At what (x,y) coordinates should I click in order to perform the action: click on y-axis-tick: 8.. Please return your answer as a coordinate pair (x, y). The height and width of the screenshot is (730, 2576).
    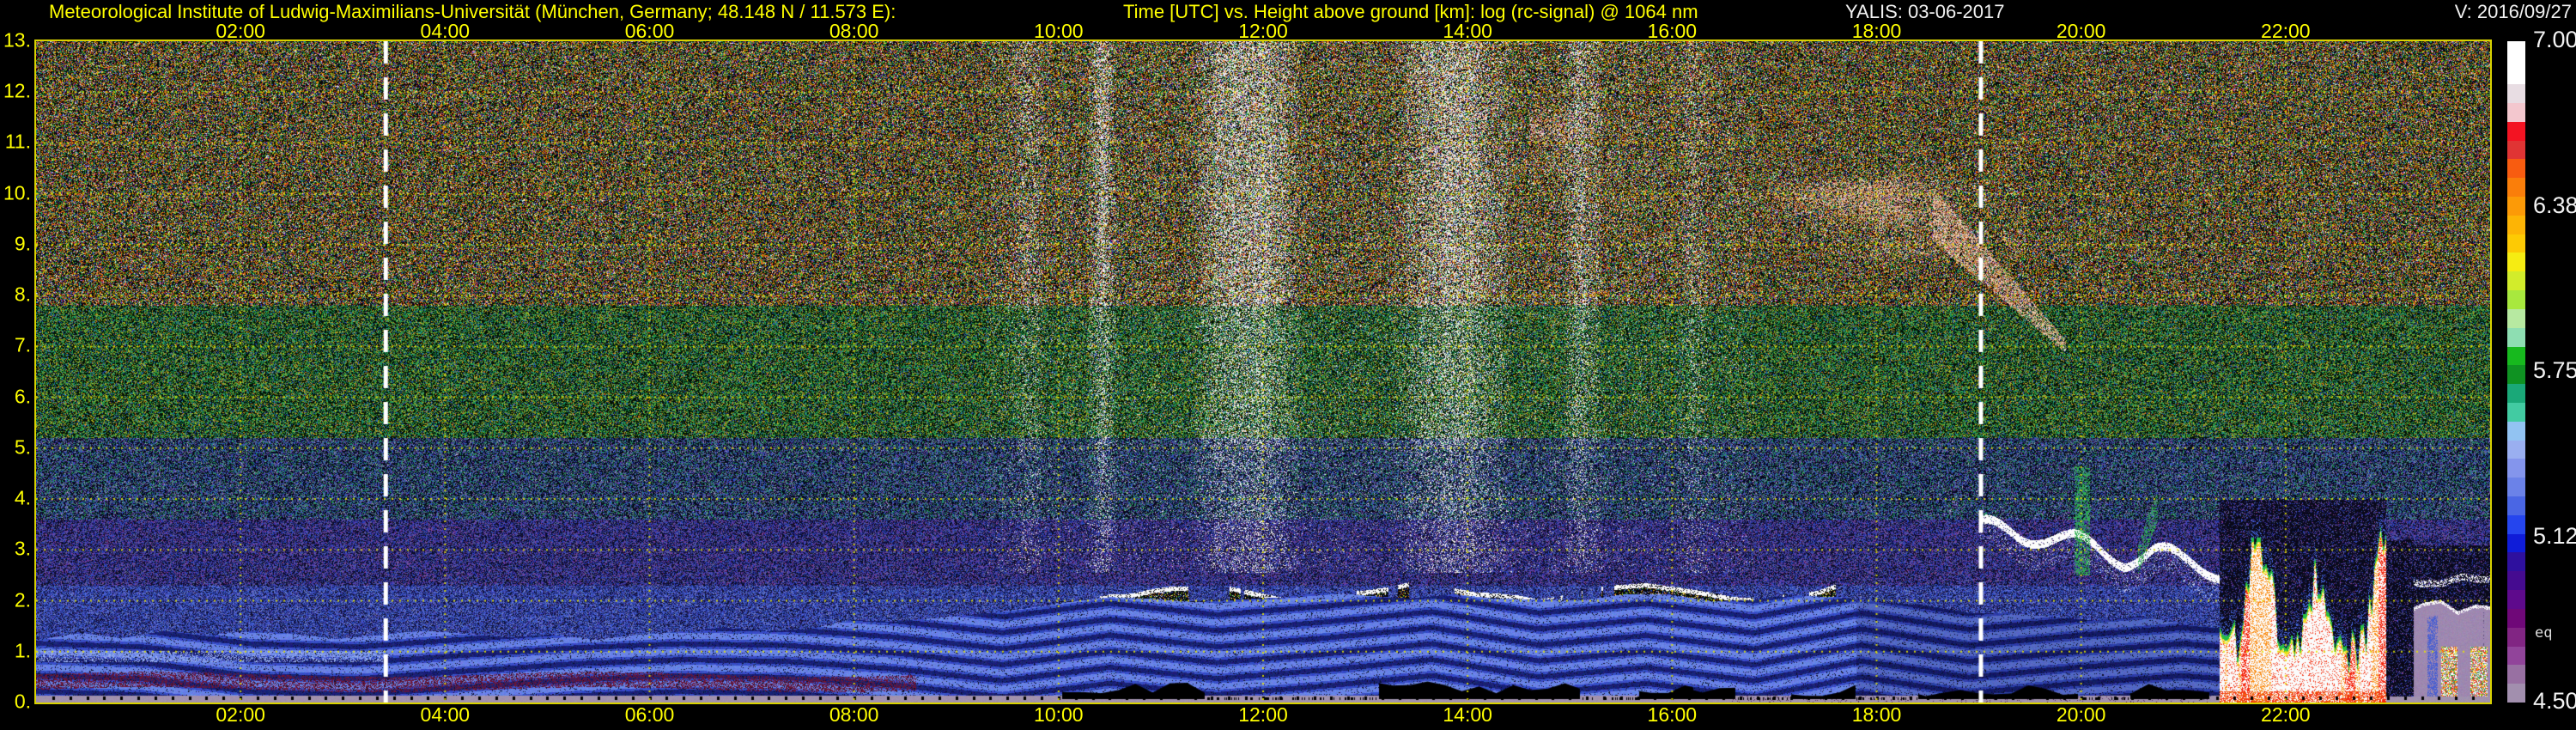
    Looking at the image, I should click on (23, 294).